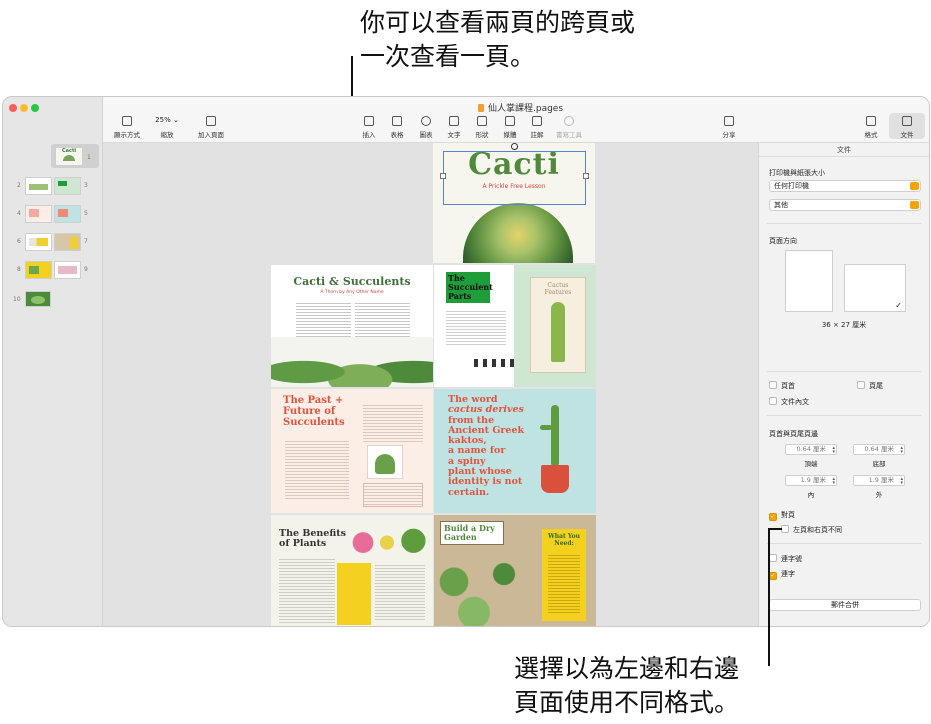  I want to click on writing-tools-icon, so click(569, 121).